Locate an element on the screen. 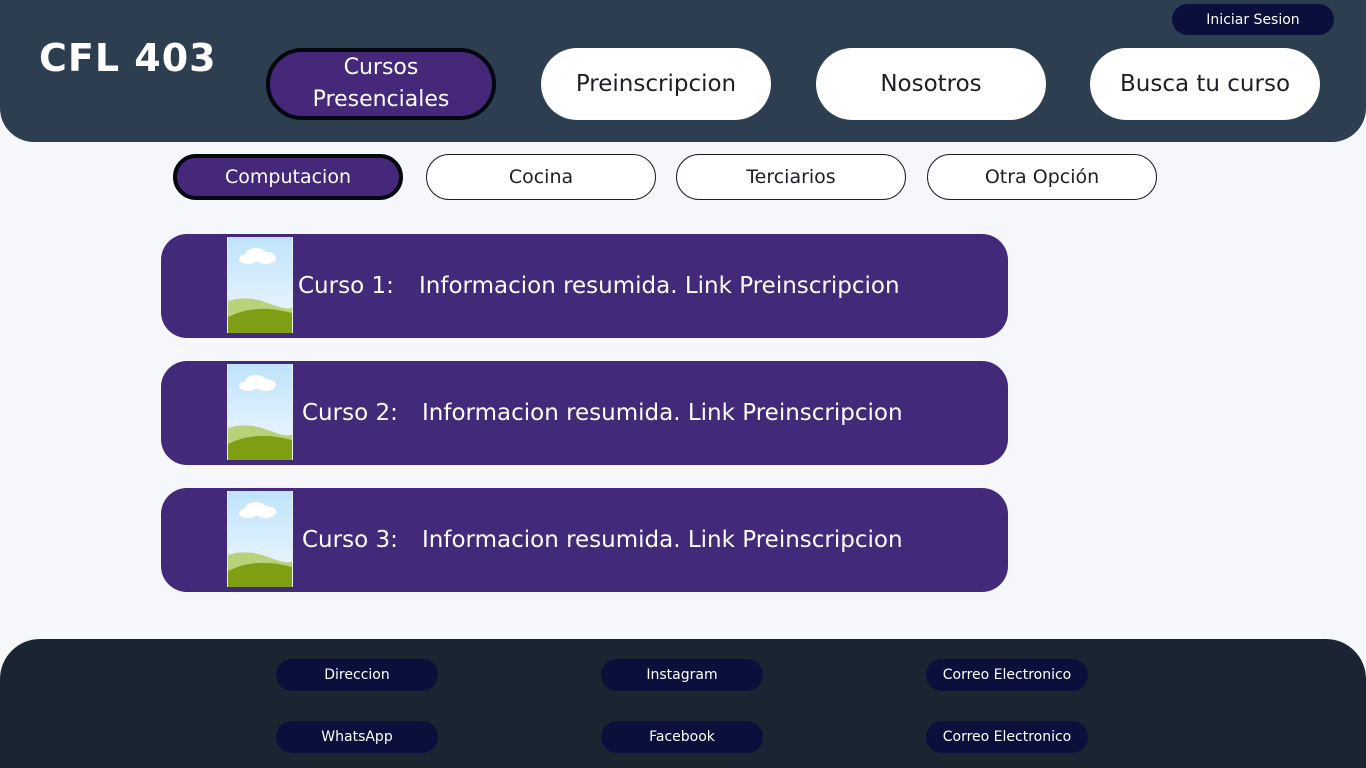  brand-logo: CFL 403 is located at coordinates (128, 58).